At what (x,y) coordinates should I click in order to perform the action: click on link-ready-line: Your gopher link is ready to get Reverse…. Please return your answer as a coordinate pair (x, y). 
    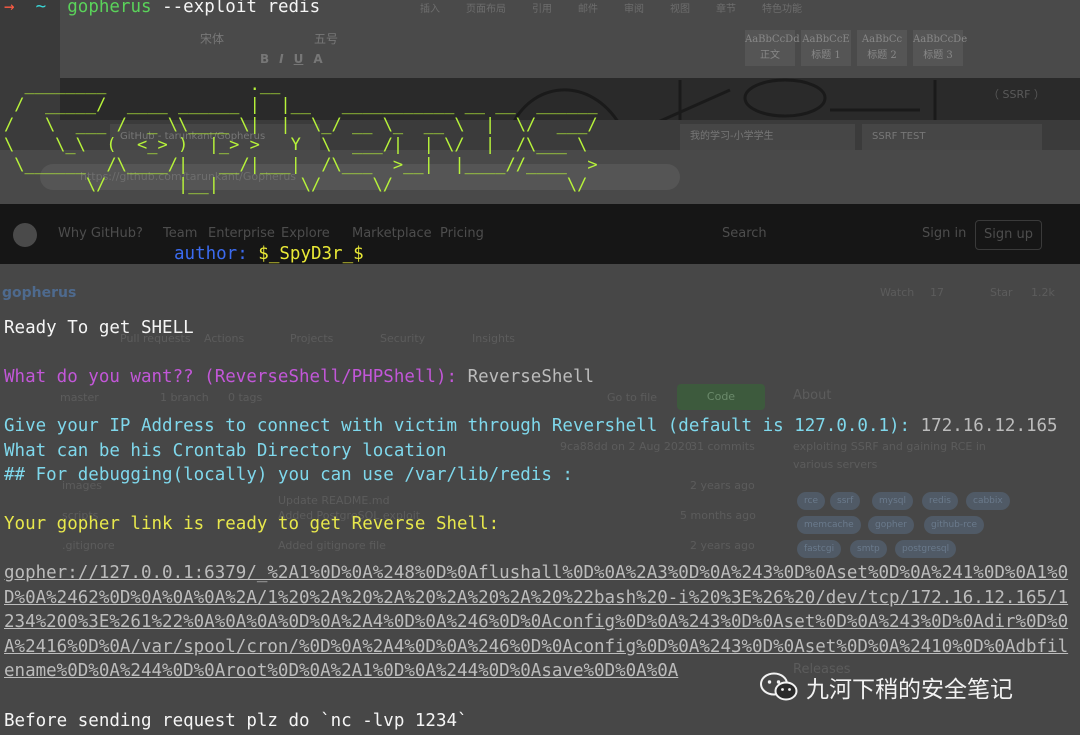
    Looking at the image, I should click on (252, 524).